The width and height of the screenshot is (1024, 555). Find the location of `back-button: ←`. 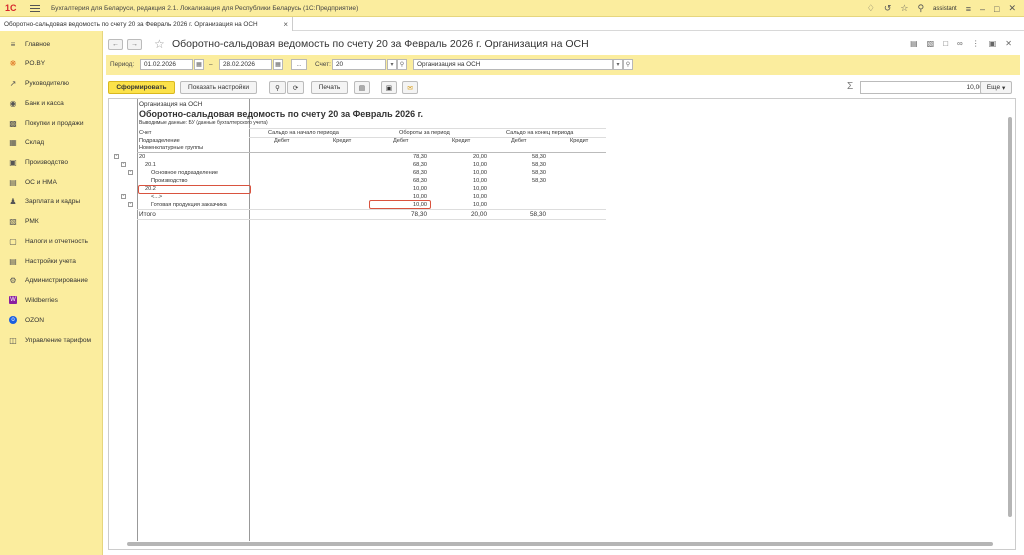

back-button: ← is located at coordinates (115, 44).